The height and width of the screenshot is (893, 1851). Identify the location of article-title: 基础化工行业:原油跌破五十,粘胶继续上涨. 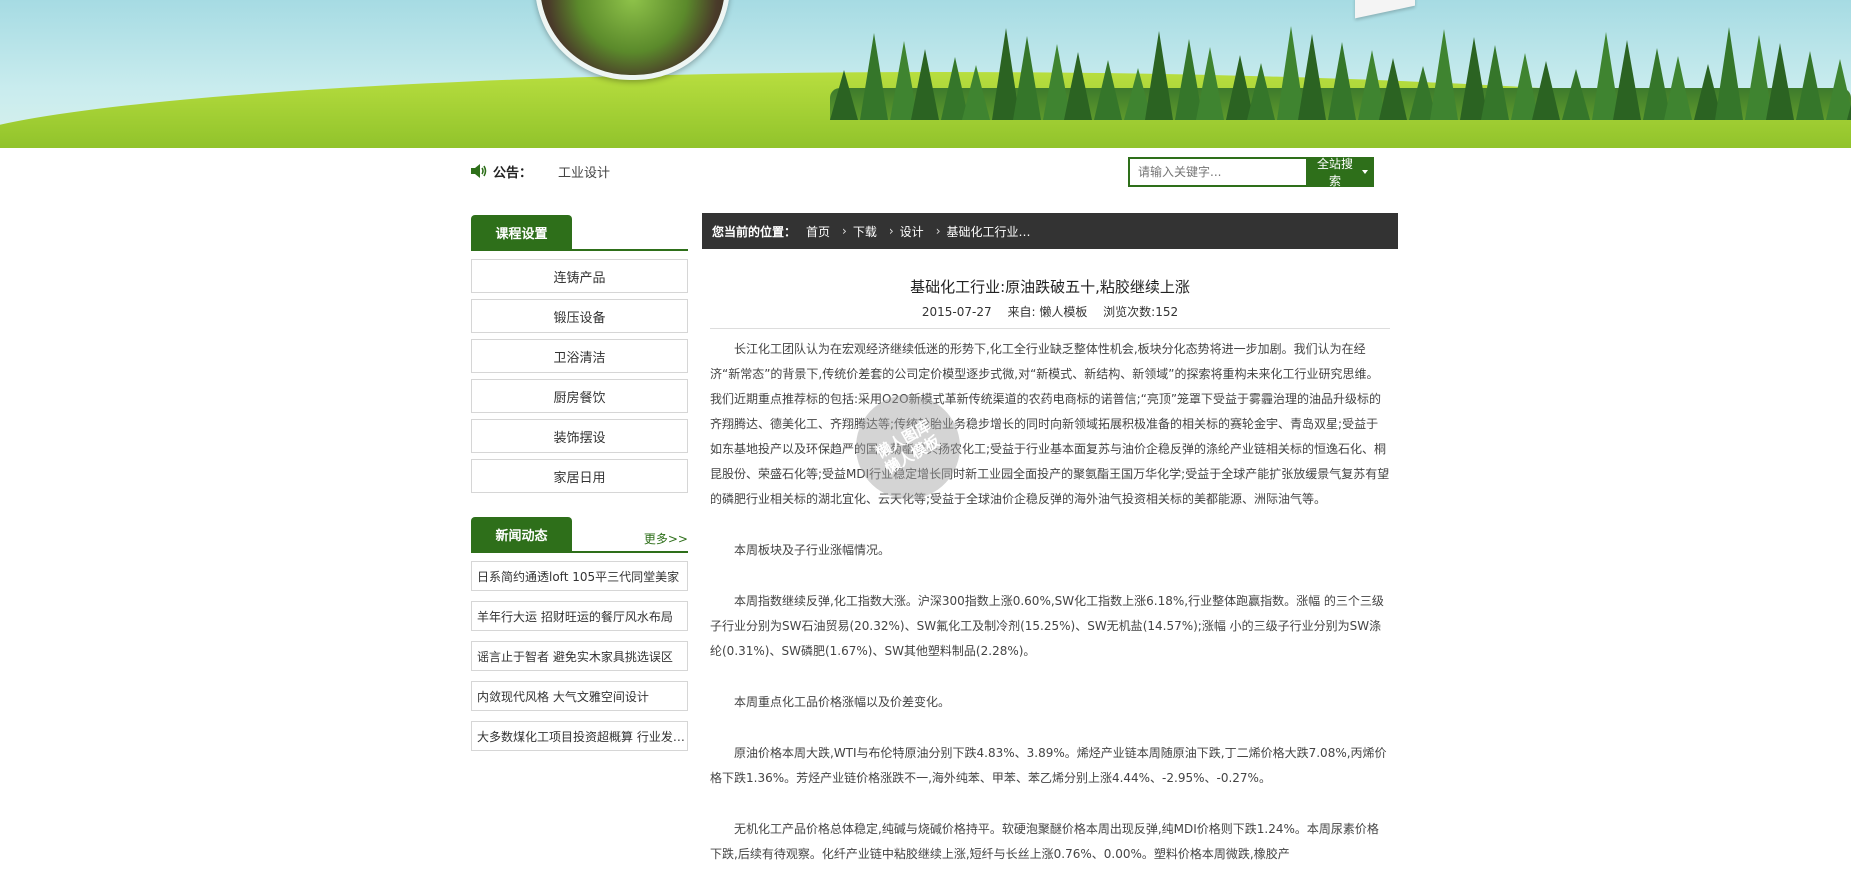
(1050, 287).